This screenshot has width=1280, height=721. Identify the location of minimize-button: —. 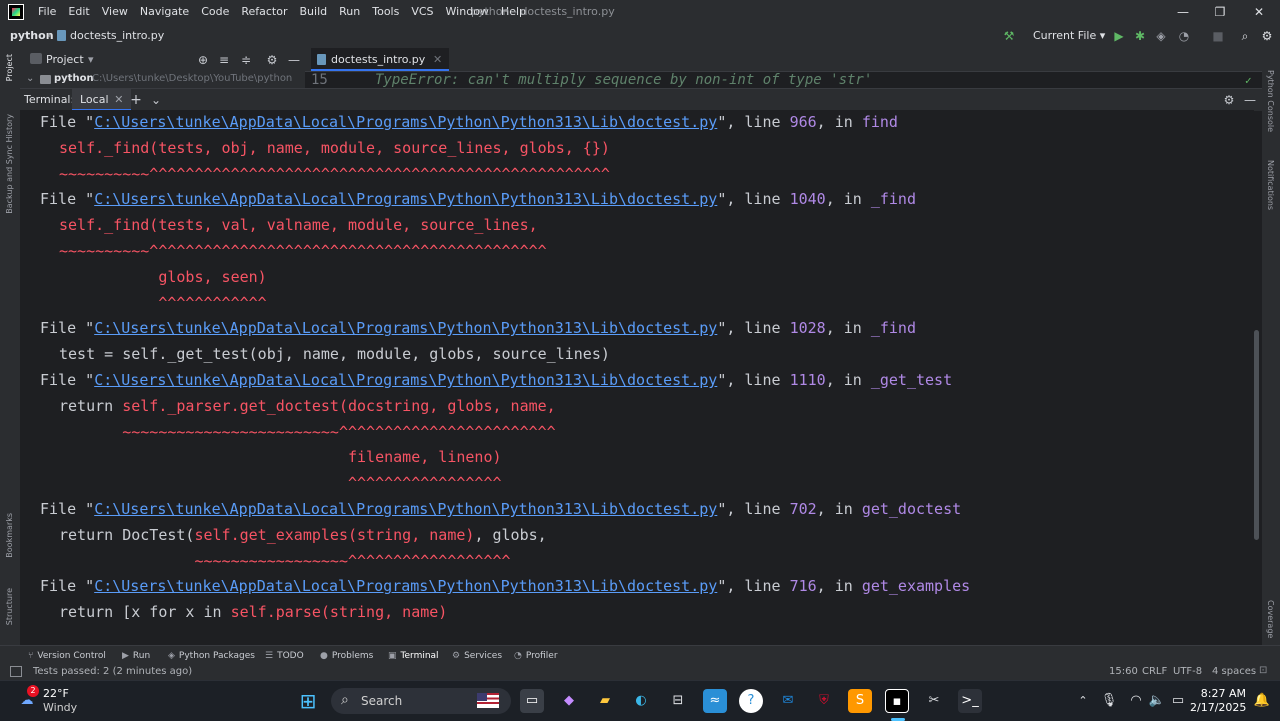
(1183, 12).